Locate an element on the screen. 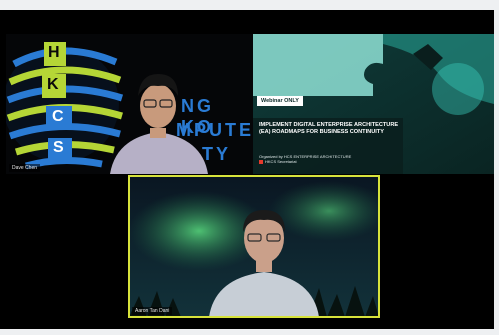  webinar-badge: Webinar ONLY is located at coordinates (280, 101).